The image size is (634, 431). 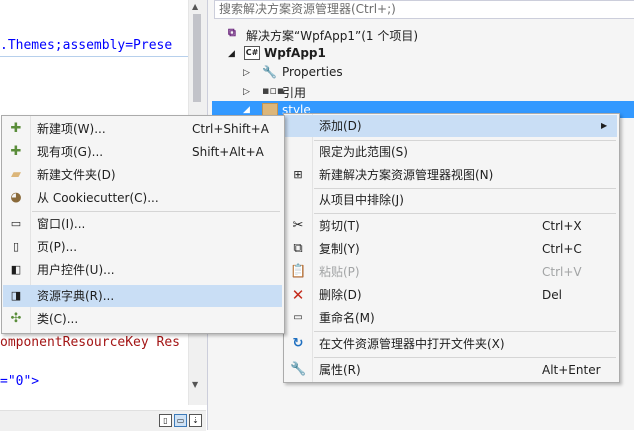 What do you see at coordinates (94, 56) in the screenshot?
I see `current-line-marker` at bounding box center [94, 56].